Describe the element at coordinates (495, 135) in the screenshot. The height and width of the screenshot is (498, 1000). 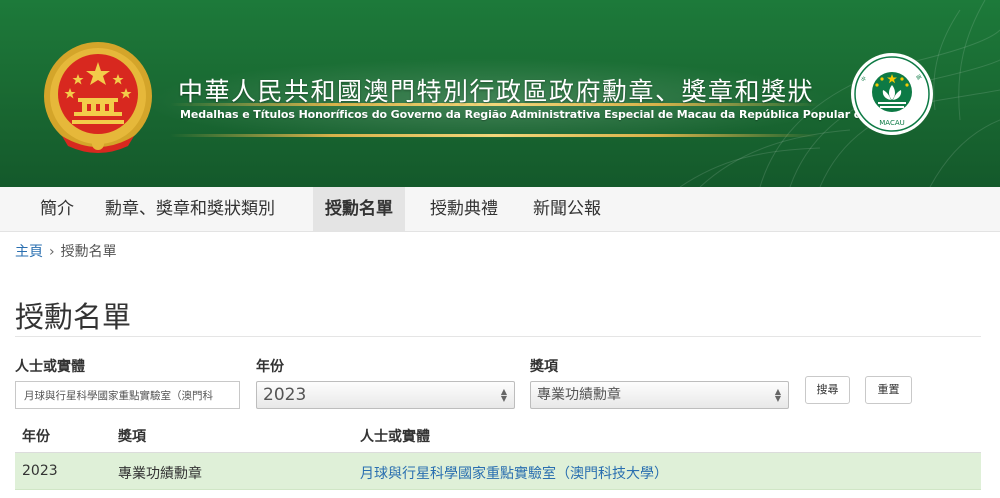
I see `gold-line-bottom` at that location.